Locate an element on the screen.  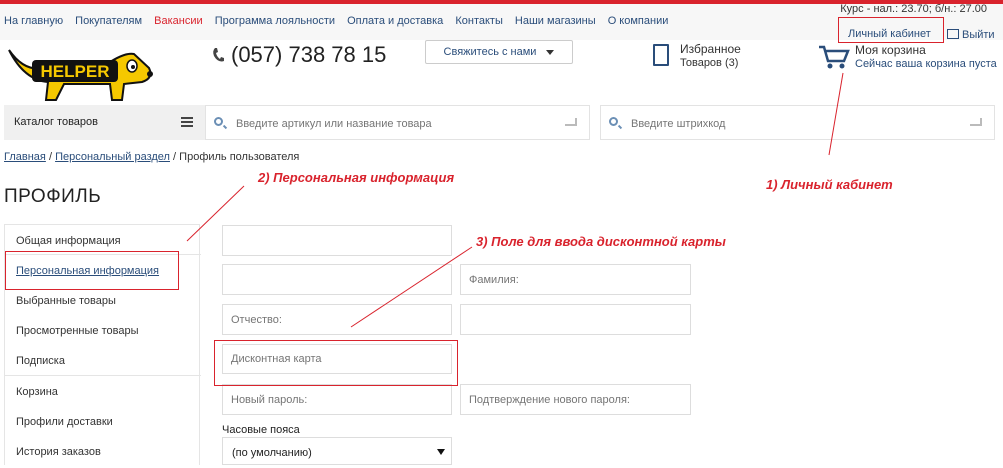
helper-logo: HELPER is located at coordinates (90, 73).